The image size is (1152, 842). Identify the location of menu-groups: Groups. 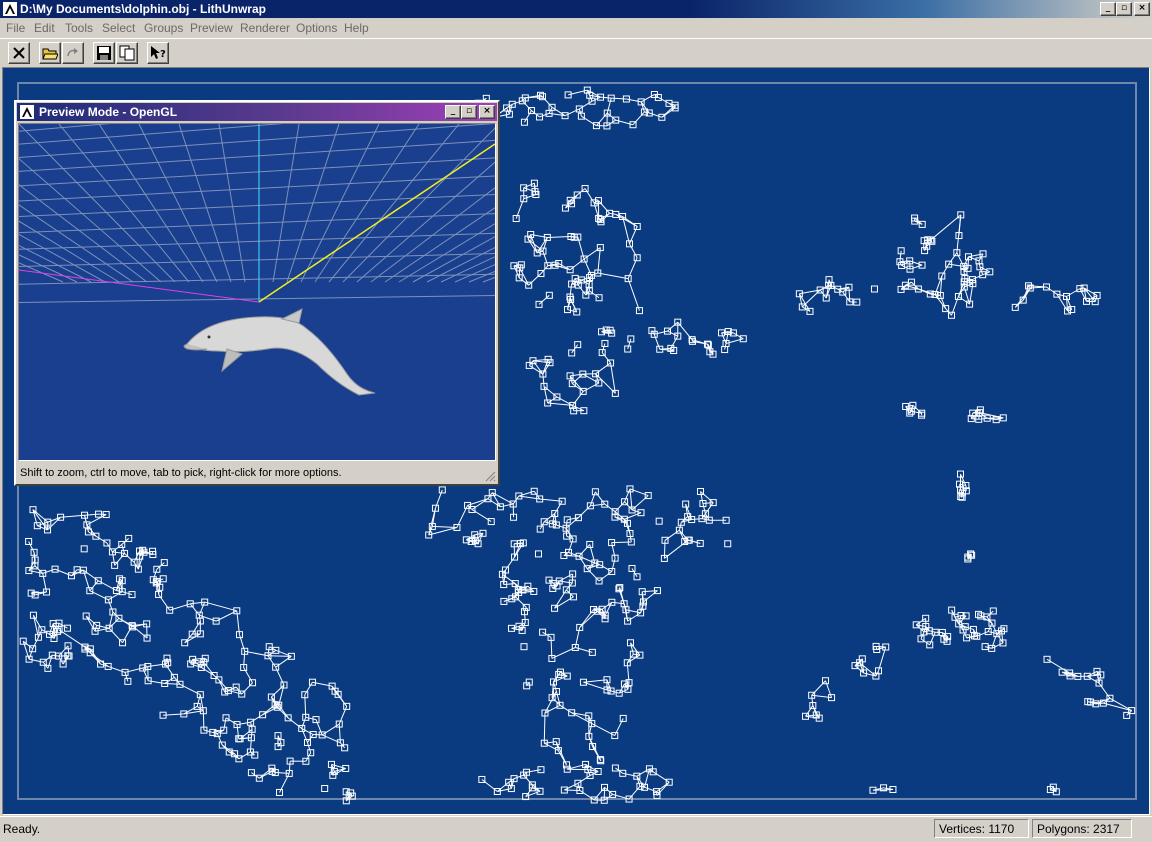
(163, 28).